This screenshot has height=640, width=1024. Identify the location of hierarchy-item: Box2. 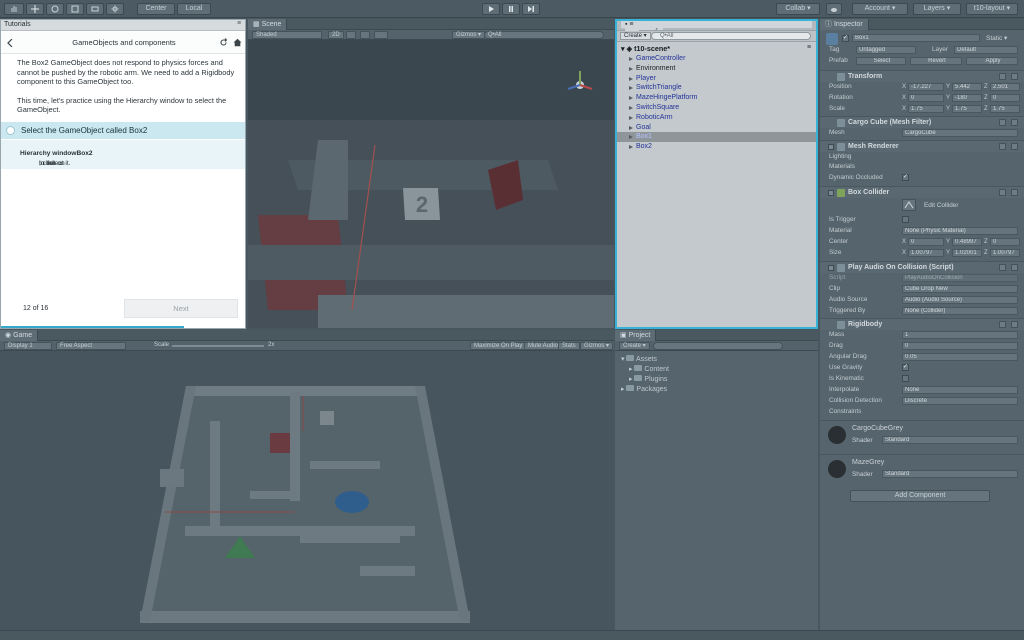
(716, 147).